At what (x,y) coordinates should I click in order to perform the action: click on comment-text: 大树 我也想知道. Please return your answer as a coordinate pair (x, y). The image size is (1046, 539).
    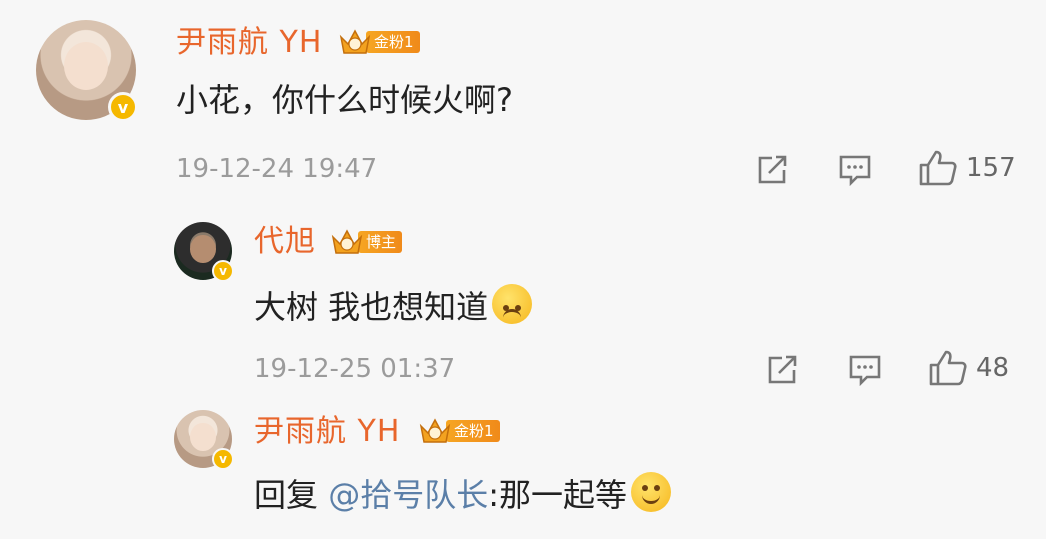
    Looking at the image, I should click on (393, 305).